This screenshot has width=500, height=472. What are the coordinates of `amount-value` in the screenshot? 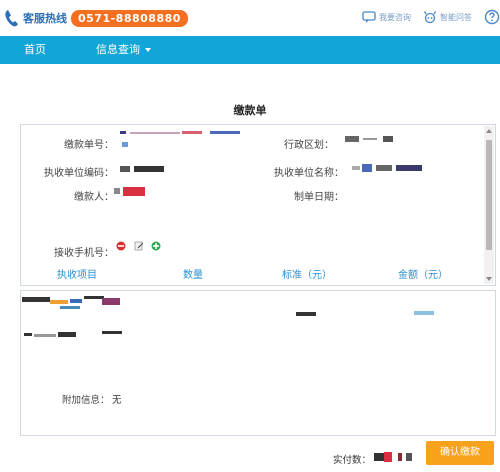 It's located at (424, 313).